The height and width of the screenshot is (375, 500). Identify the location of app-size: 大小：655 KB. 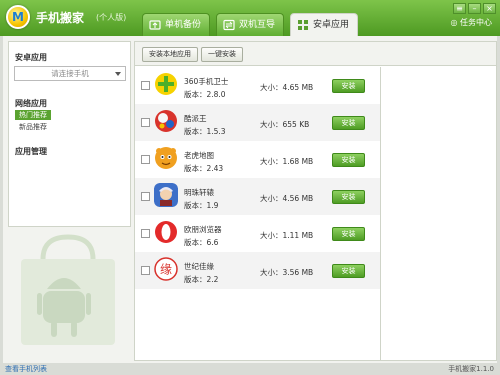
(285, 124).